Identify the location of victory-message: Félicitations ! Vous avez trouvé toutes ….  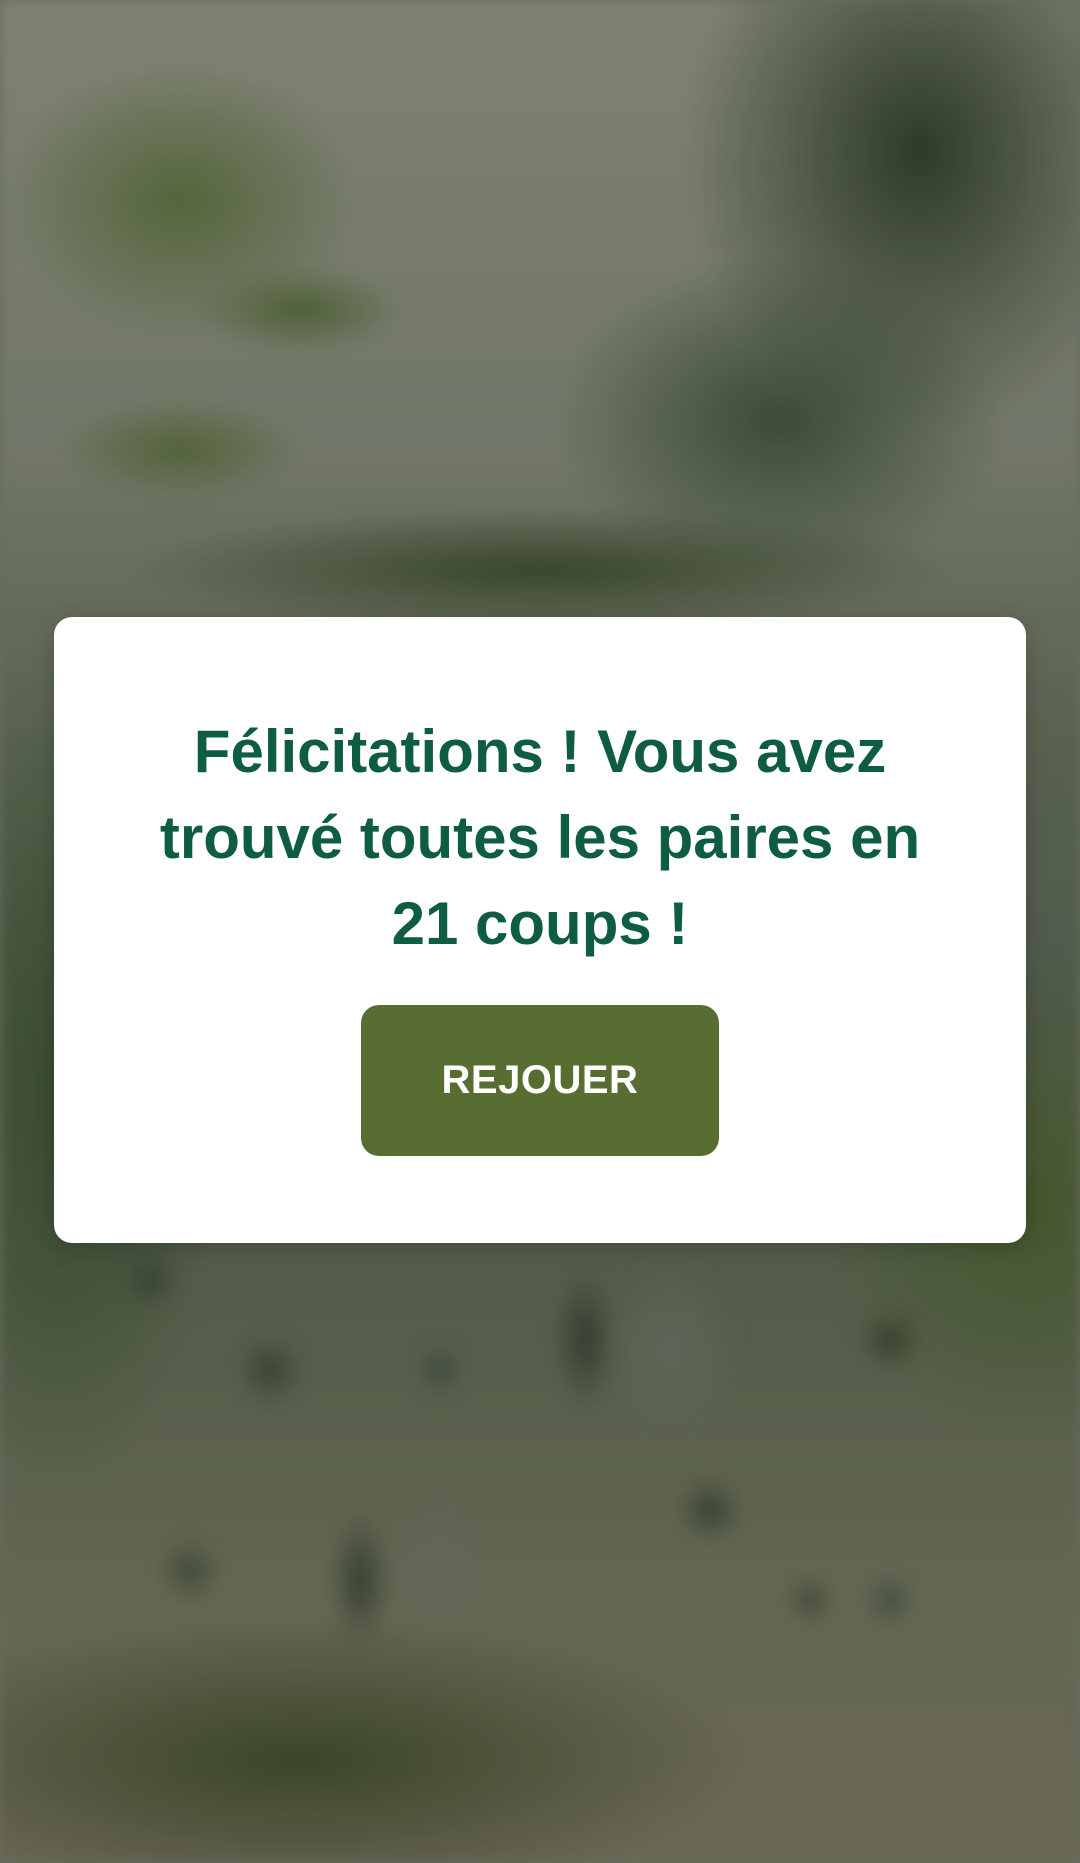
(540, 837).